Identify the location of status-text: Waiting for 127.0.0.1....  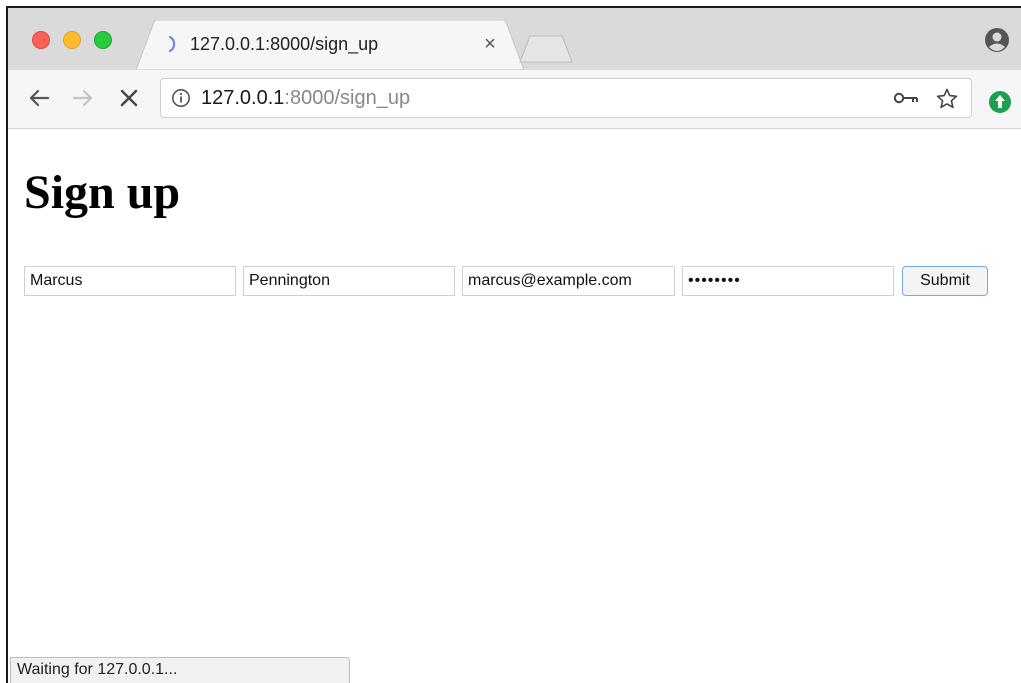
(97, 669).